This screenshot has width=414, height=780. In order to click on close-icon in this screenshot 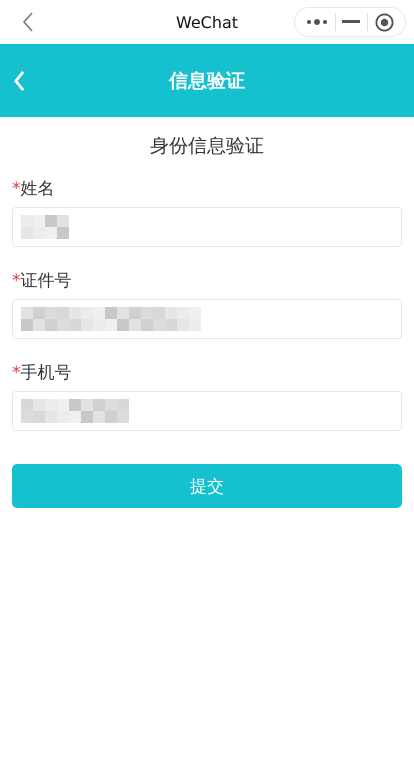, I will do `click(384, 22)`.